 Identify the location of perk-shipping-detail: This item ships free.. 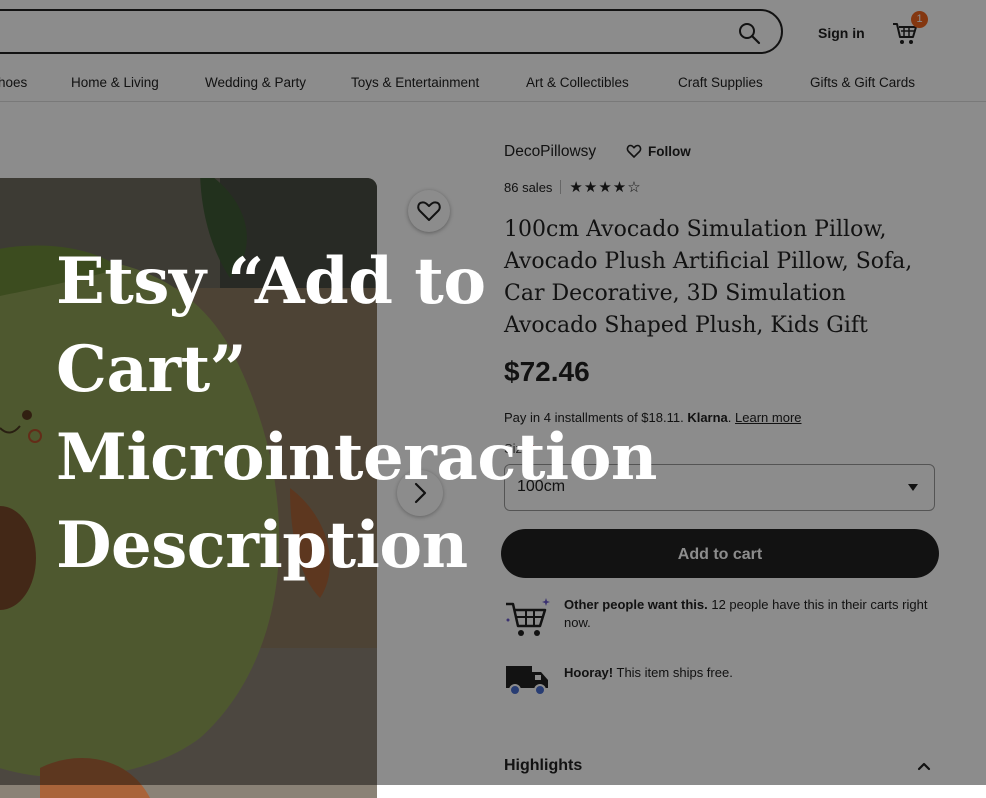
(673, 672).